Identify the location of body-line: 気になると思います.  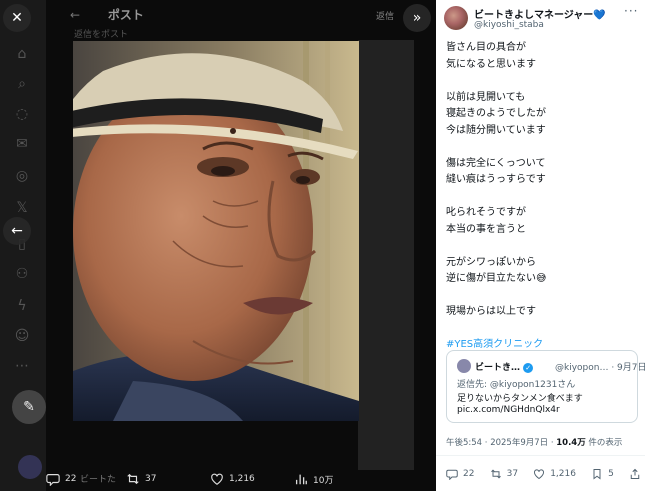
(491, 64).